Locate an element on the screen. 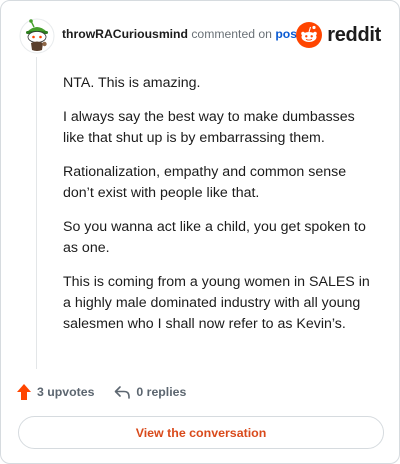 The image size is (400, 464). reply-arrow-icon is located at coordinates (123, 392).